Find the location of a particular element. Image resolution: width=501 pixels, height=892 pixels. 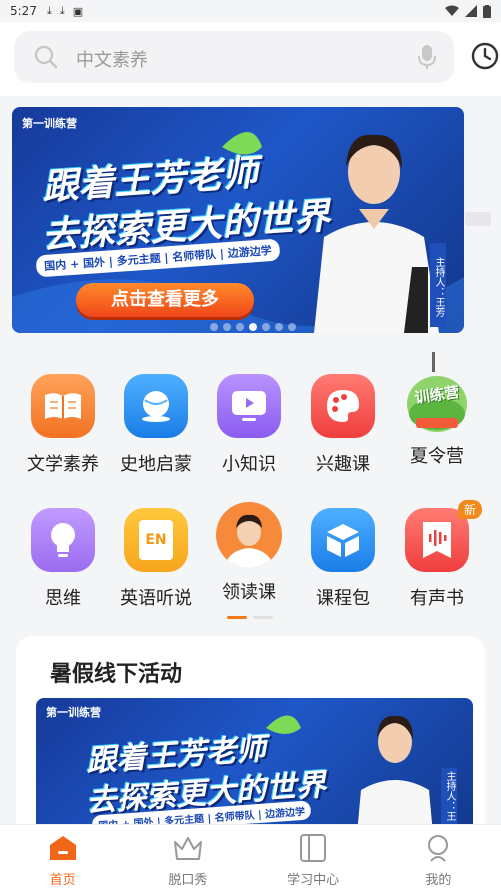

category-english: EN 英语听说 is located at coordinates (156, 559).